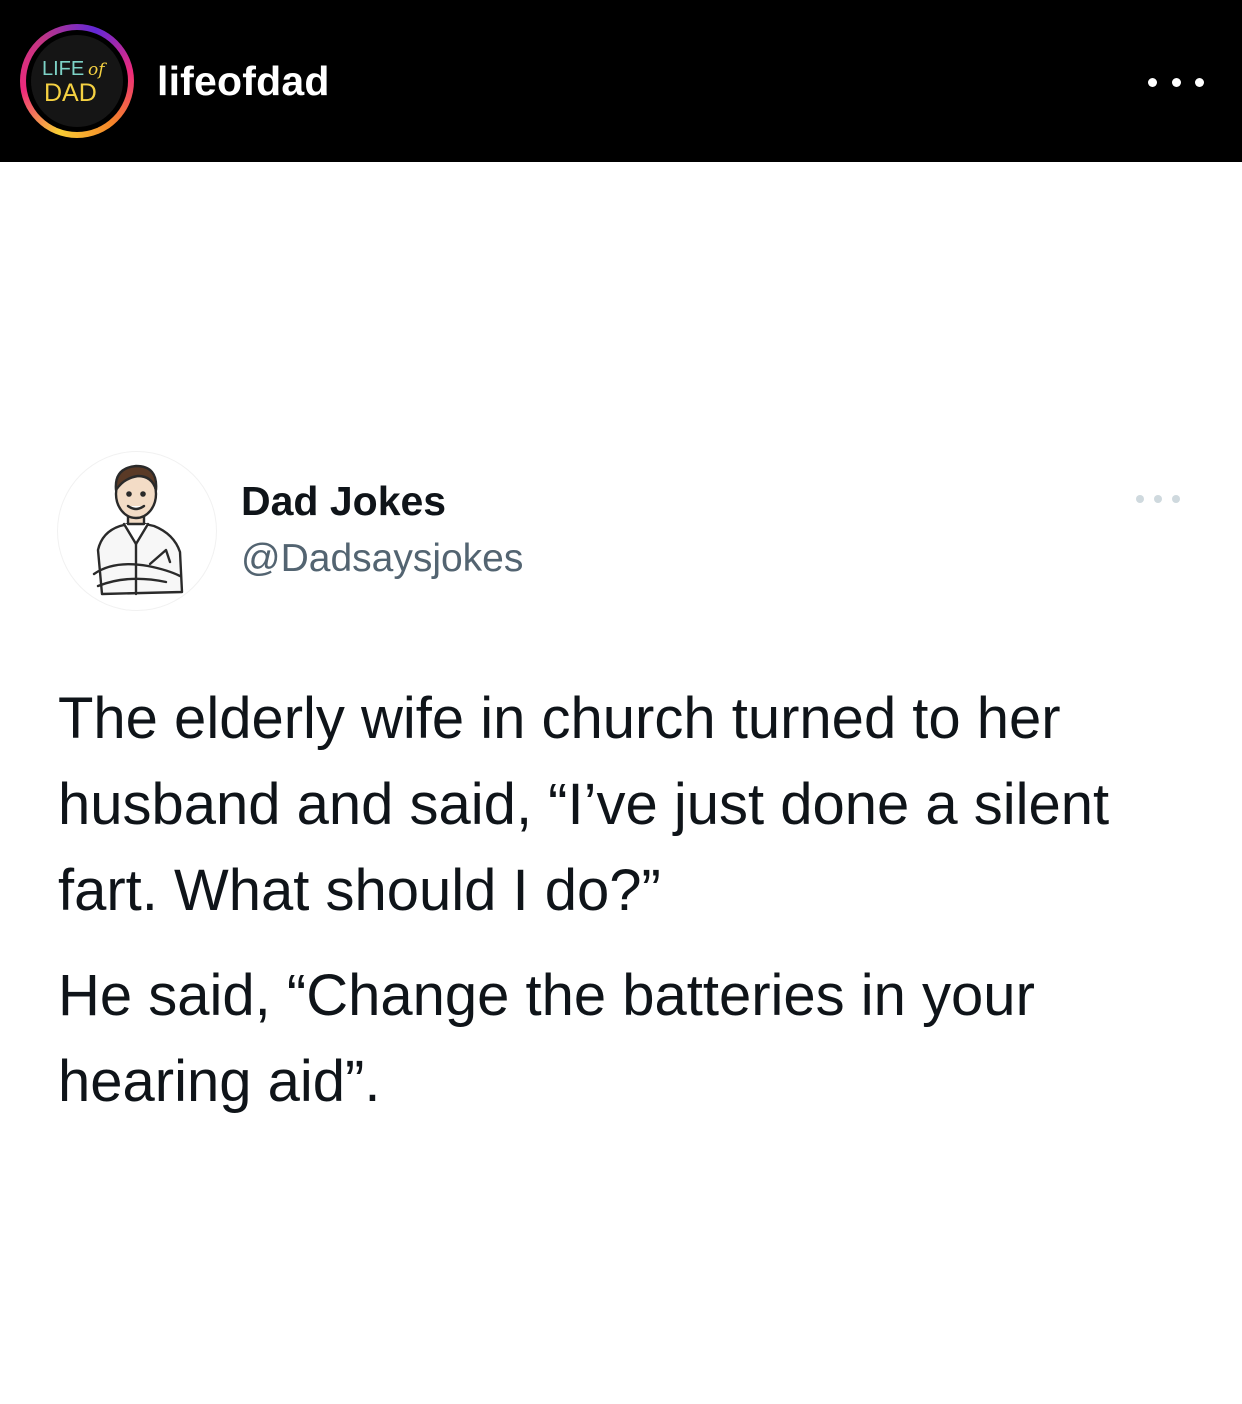  What do you see at coordinates (382, 559) in the screenshot?
I see `tweet-handle: @Dadsaysjokes` at bounding box center [382, 559].